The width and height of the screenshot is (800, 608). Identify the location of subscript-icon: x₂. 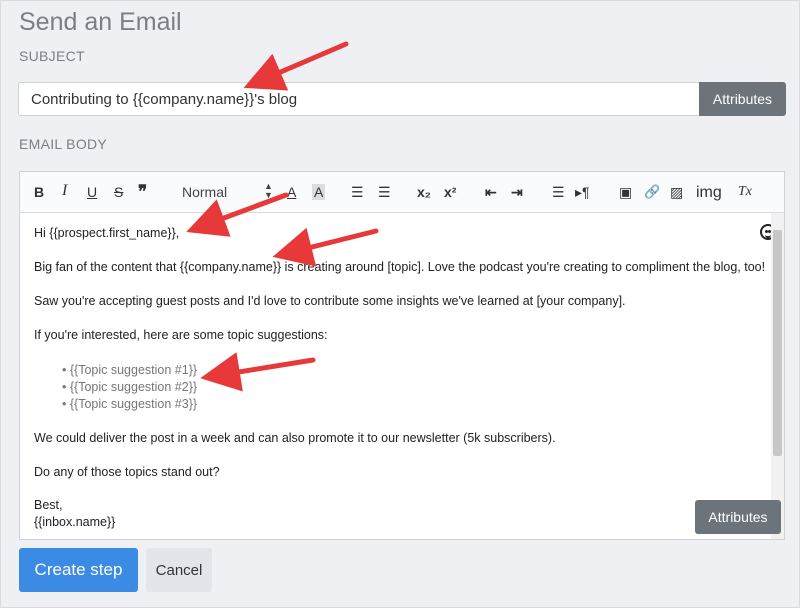
(424, 192).